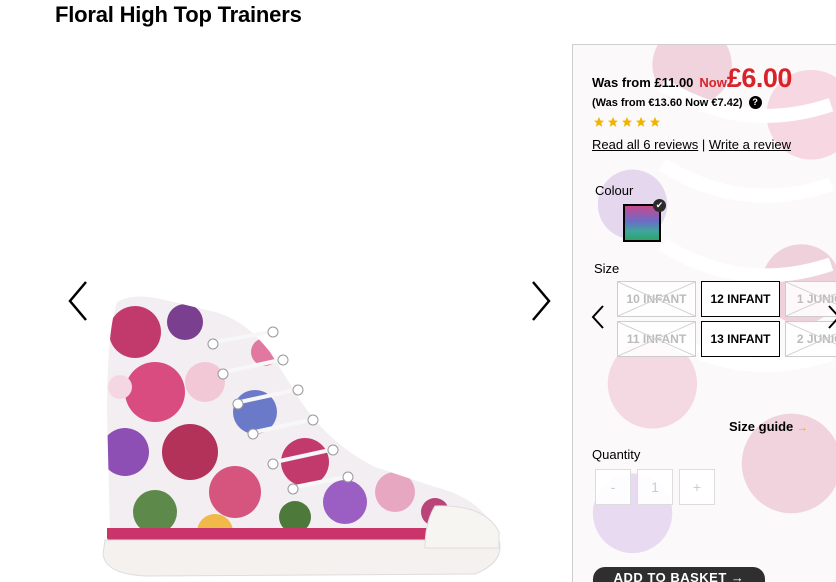 This screenshot has width=836, height=582. I want to click on add-to-basket-button: ADD TO BASKET →, so click(679, 574).